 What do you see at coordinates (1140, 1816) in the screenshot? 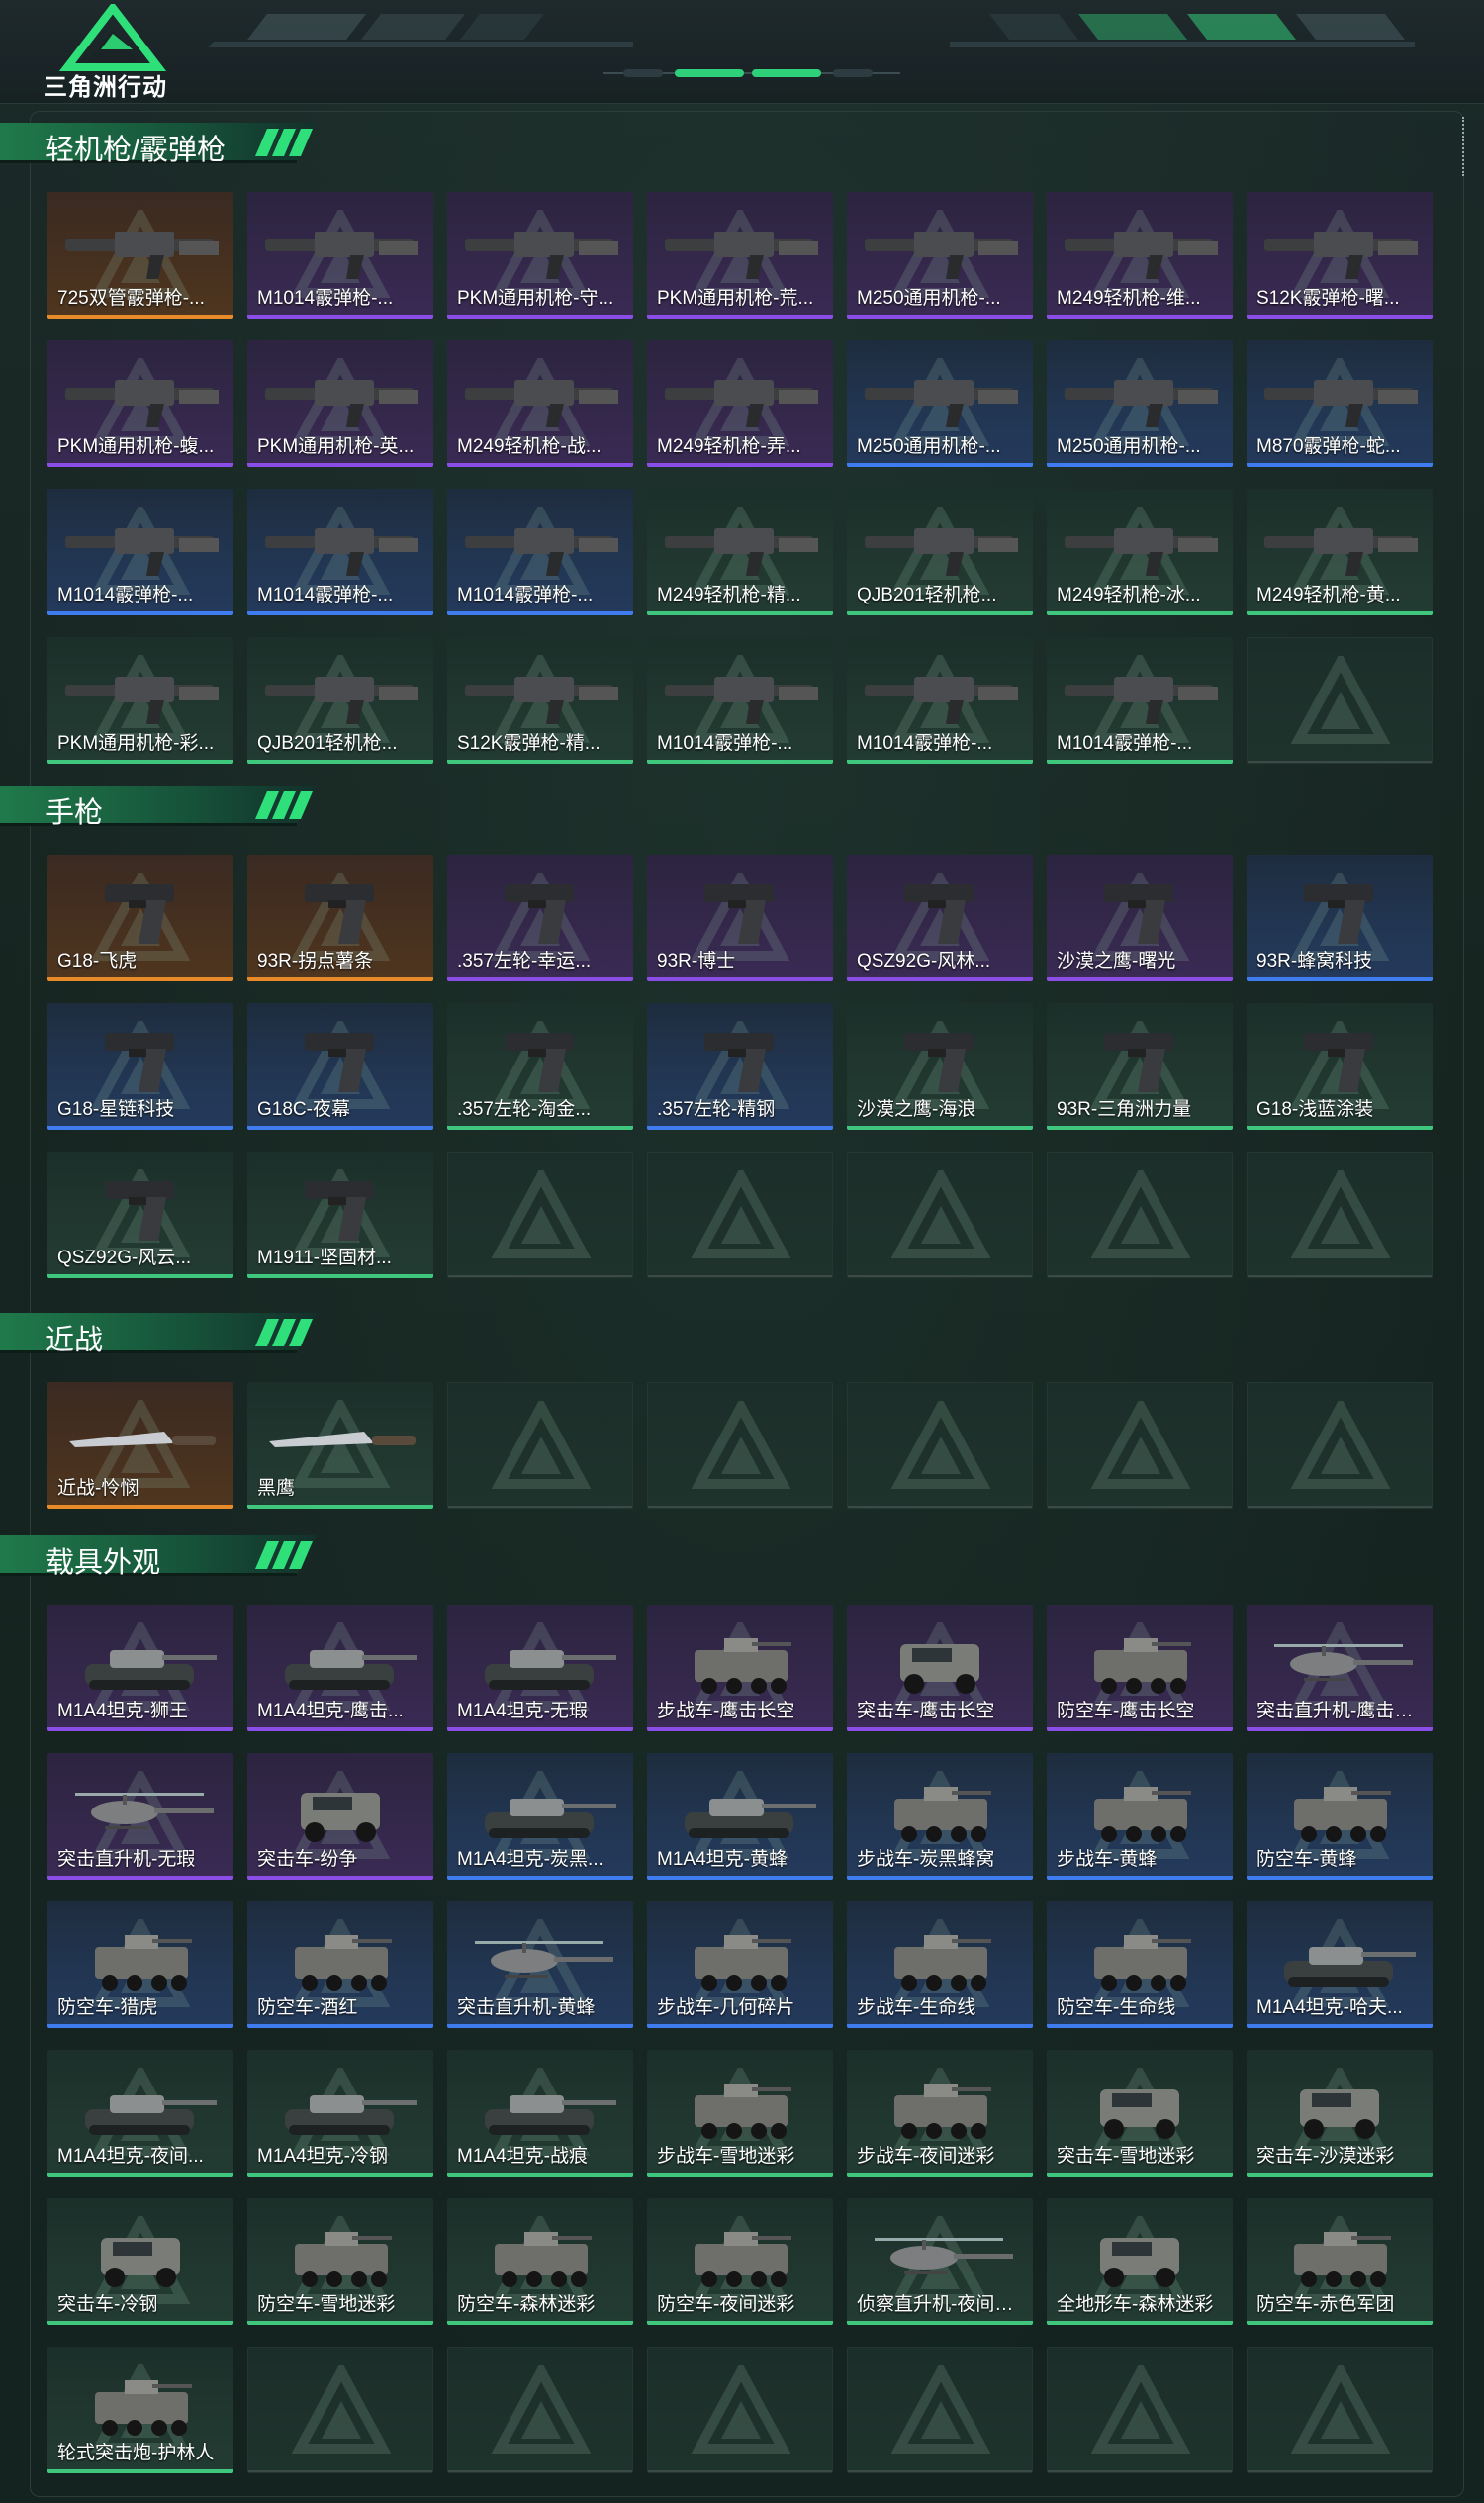
I see `item-card: 步战车-黄蜂` at bounding box center [1140, 1816].